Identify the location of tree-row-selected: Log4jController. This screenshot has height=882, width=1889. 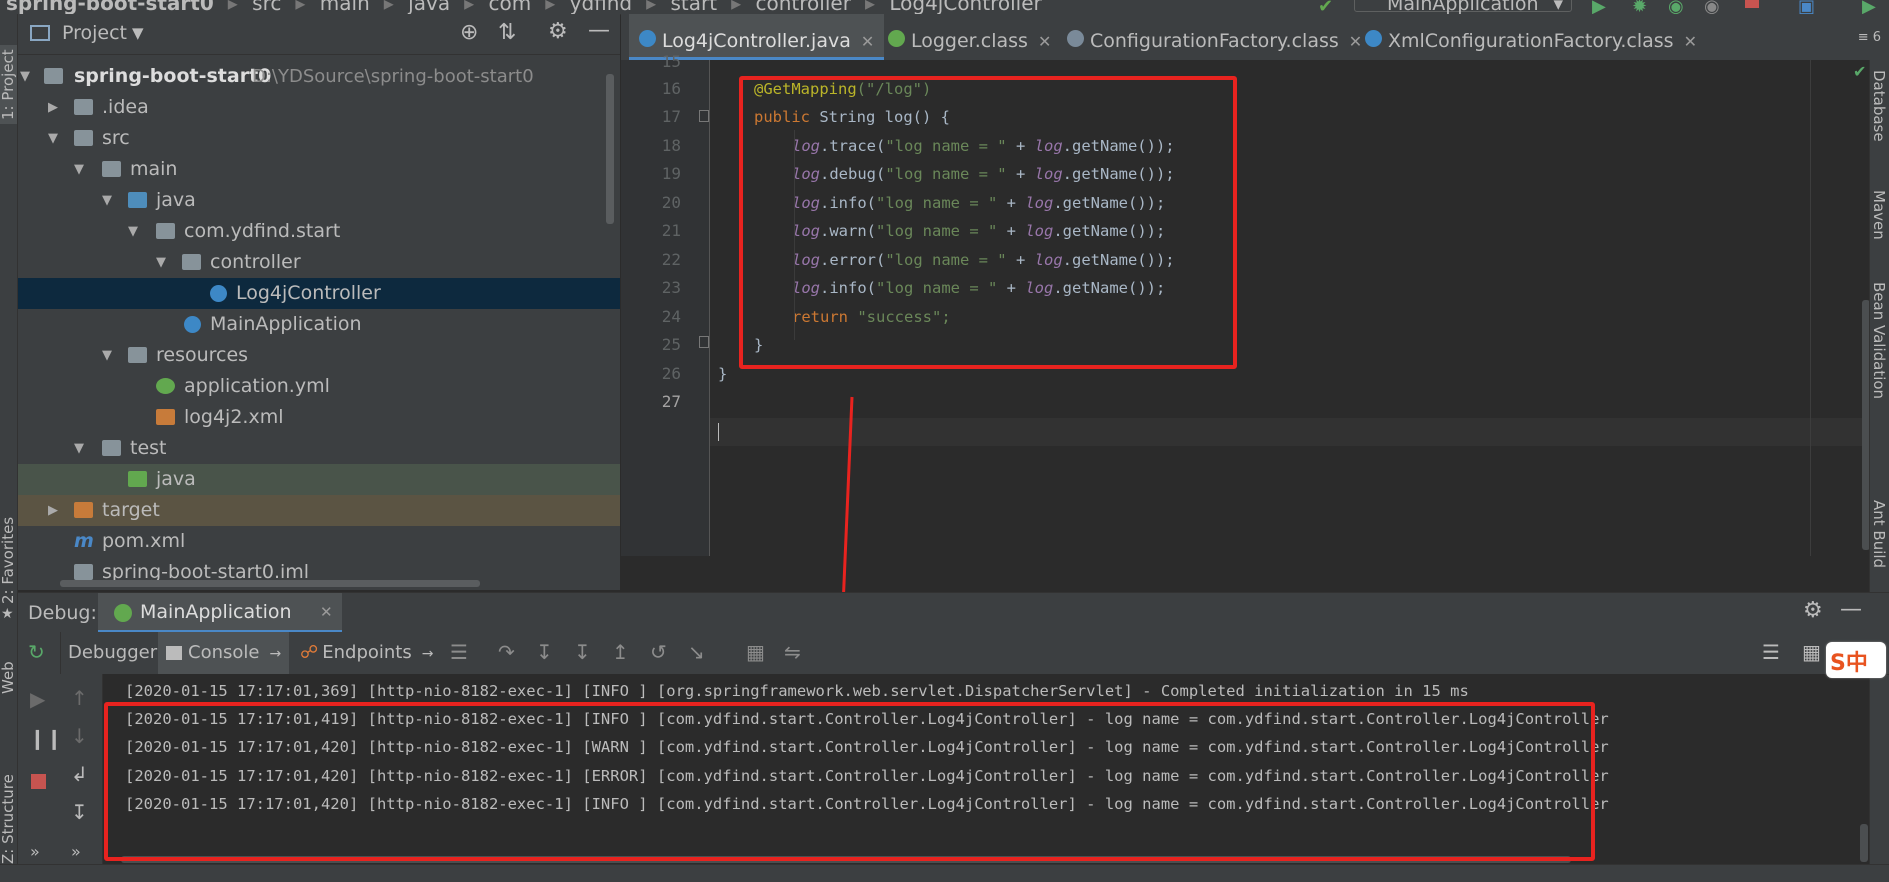
(319, 293).